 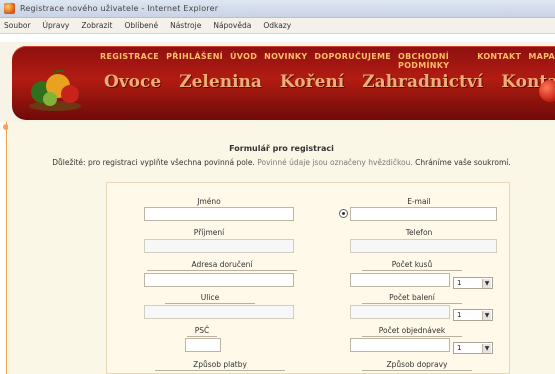 What do you see at coordinates (412, 331) in the screenshot?
I see `label-quantity-3: Počet objednávek` at bounding box center [412, 331].